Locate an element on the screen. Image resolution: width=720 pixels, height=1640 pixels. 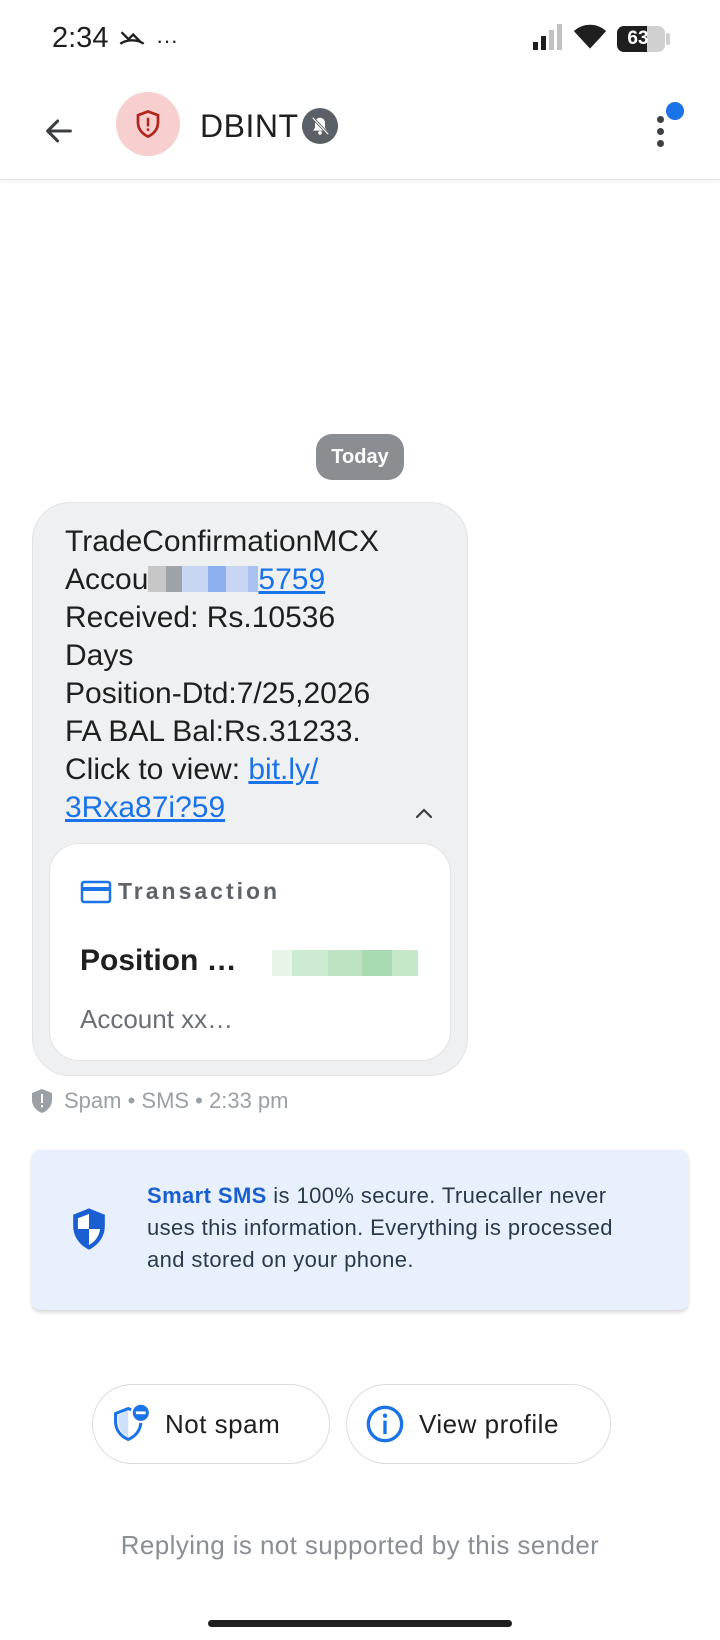
view-profile-label: View profile is located at coordinates (489, 1423).